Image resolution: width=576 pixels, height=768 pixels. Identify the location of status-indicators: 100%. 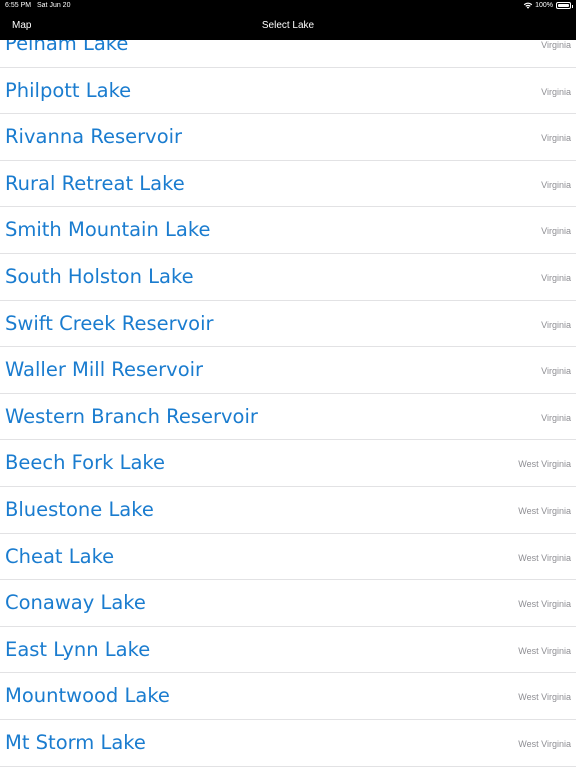
(548, 5).